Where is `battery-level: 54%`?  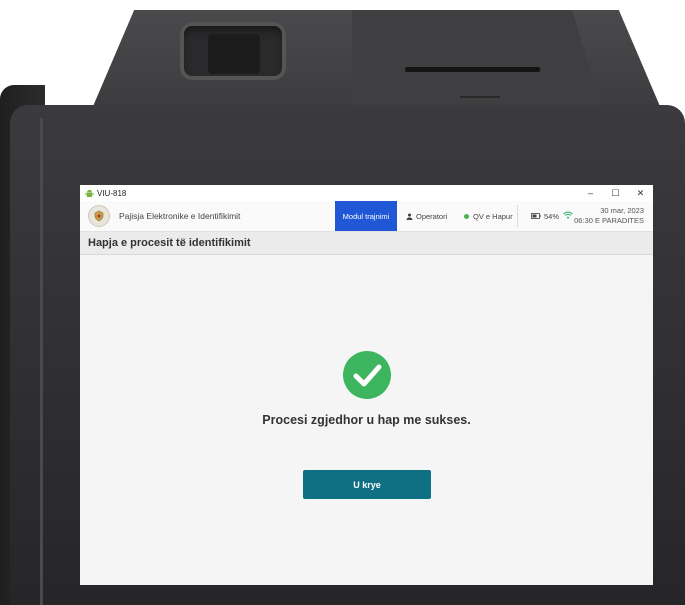
battery-level: 54% is located at coordinates (552, 216).